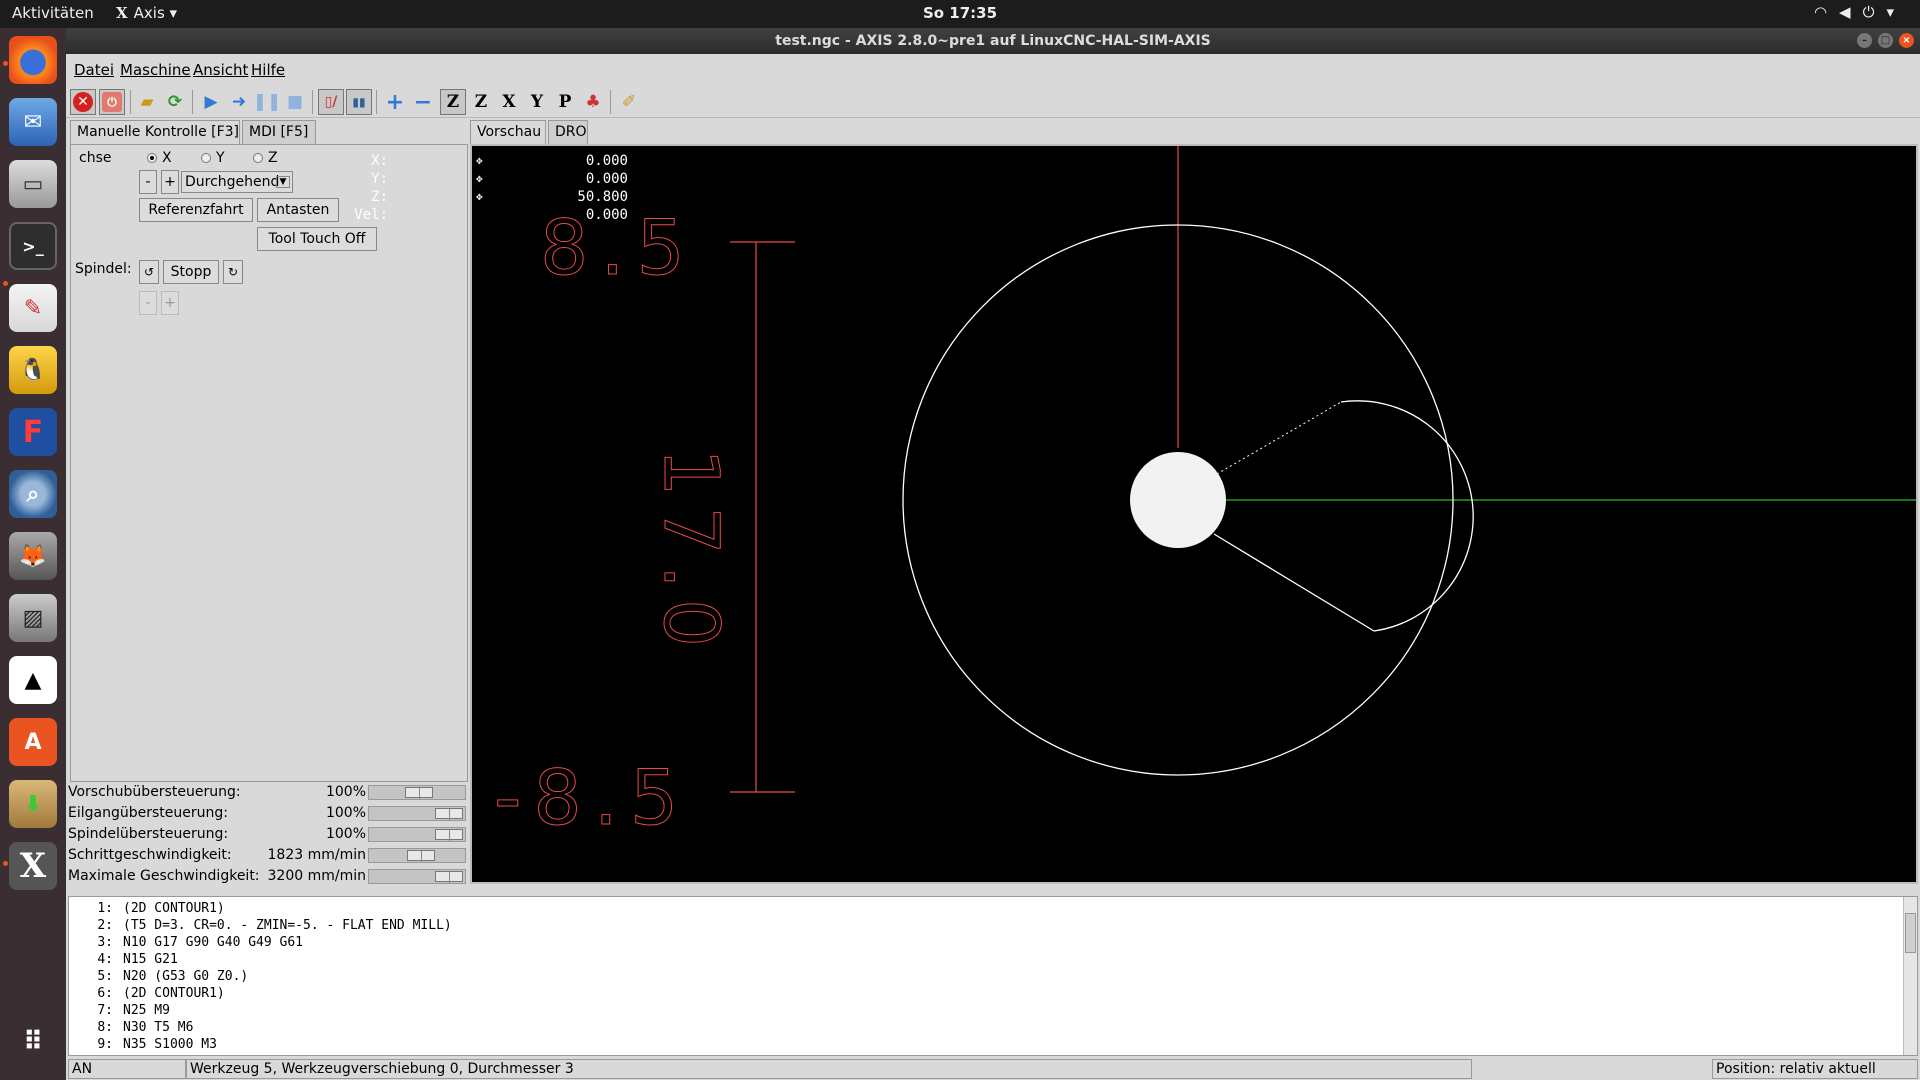  Describe the element at coordinates (127, 1069) in the screenshot. I see `machine-state: AN` at that location.